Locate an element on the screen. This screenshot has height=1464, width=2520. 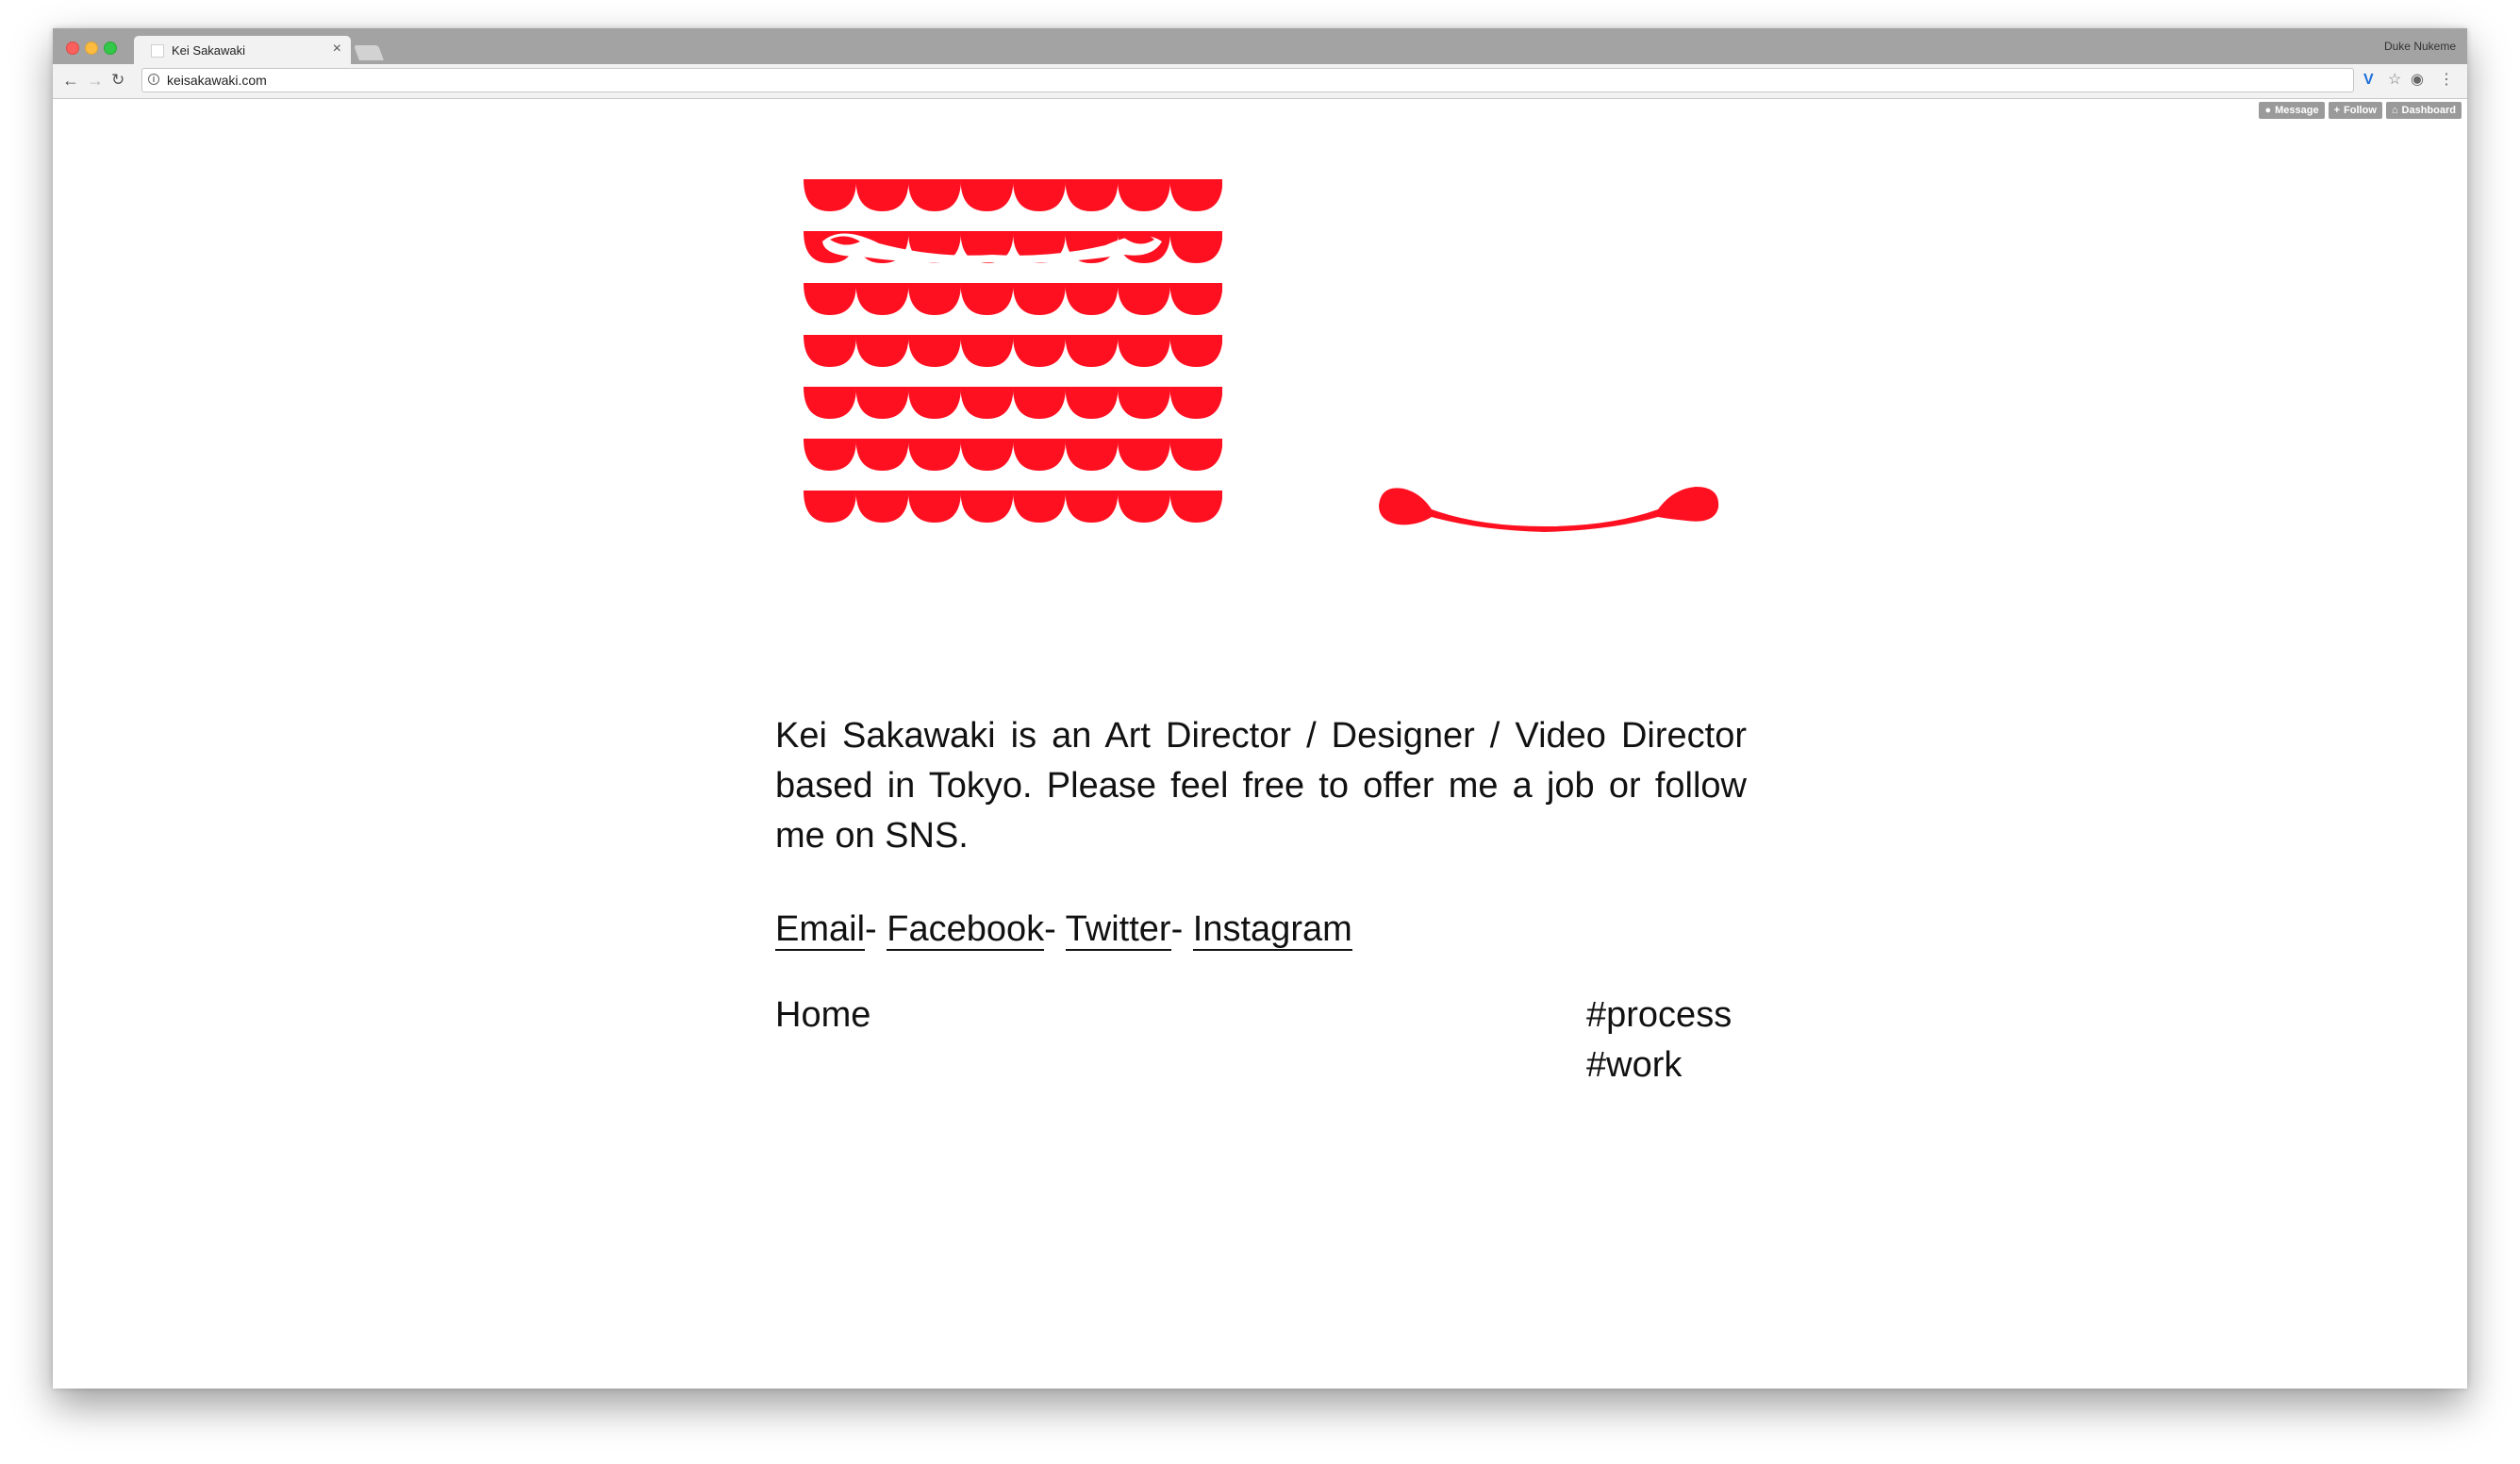
tab-close-icon: × is located at coordinates (337, 50).